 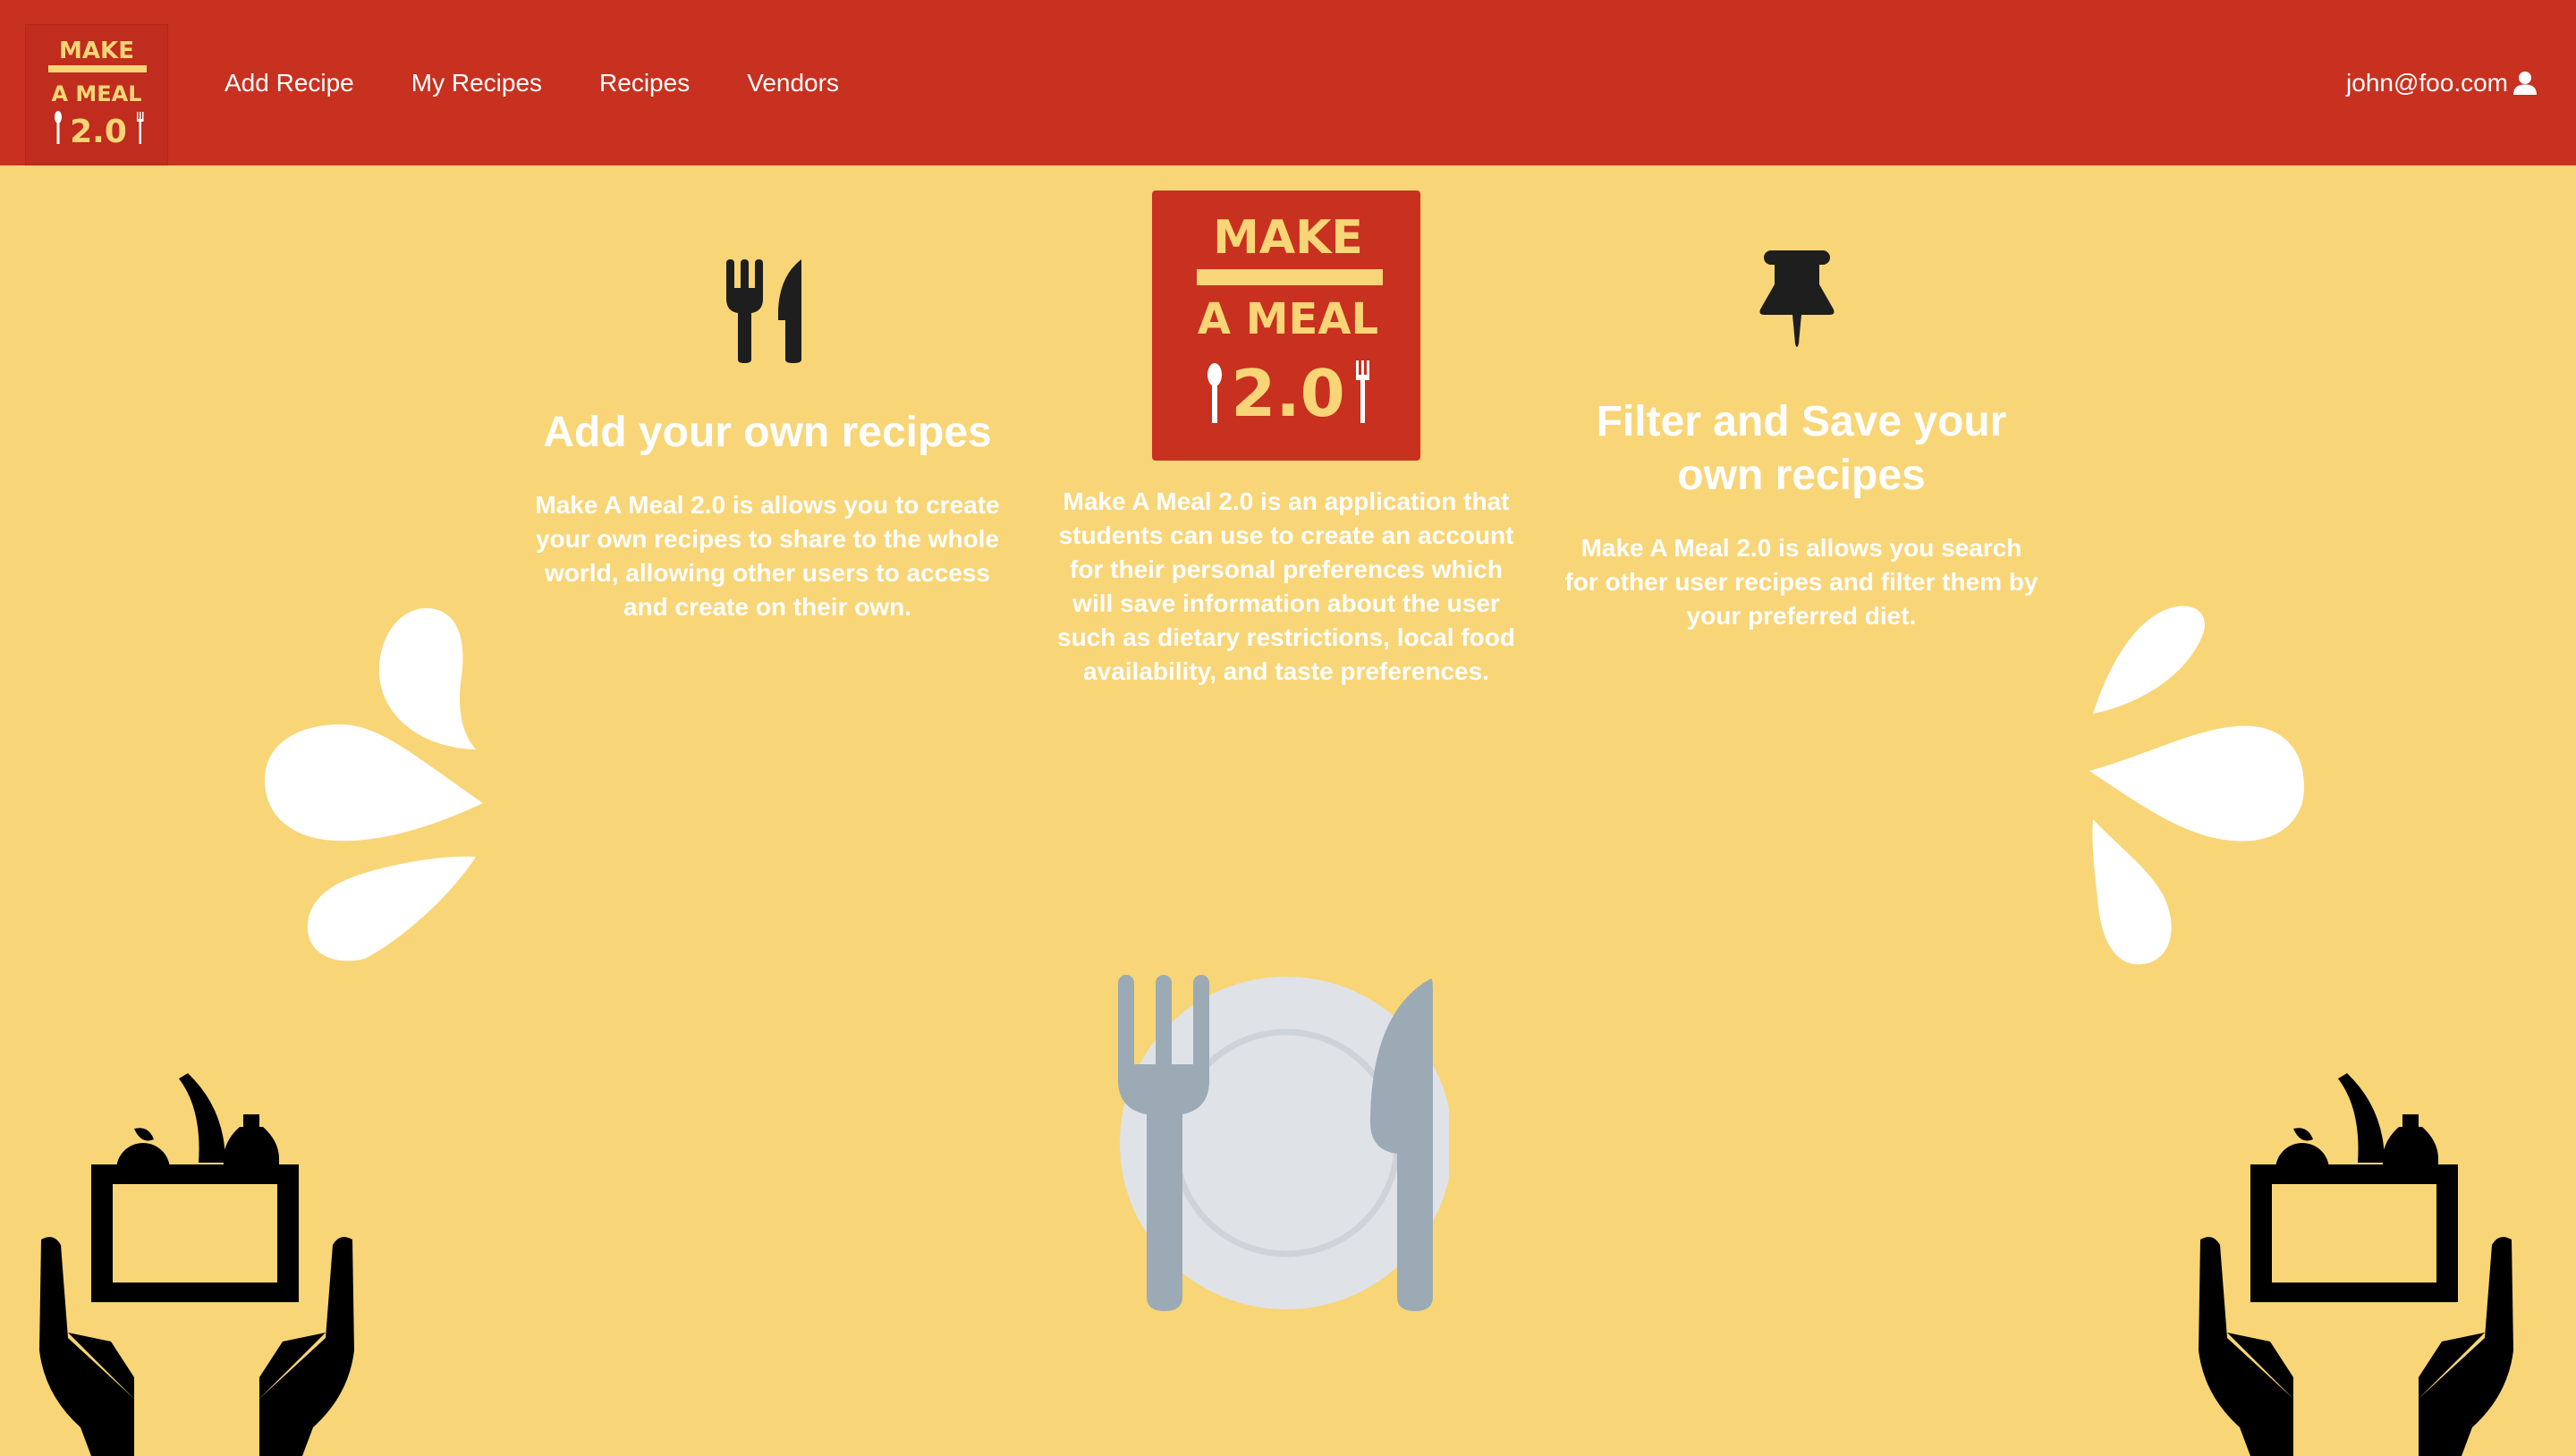 I want to click on plate-icon, so click(x=1283, y=1143).